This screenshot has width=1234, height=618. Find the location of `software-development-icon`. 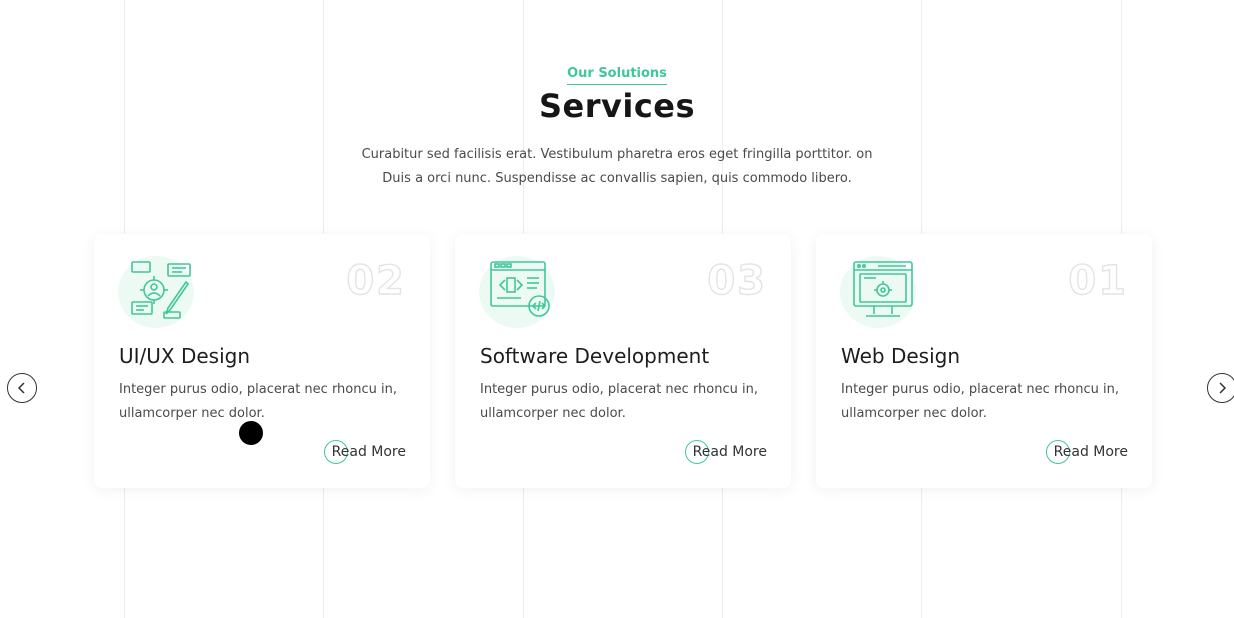

software-development-icon is located at coordinates (517, 292).